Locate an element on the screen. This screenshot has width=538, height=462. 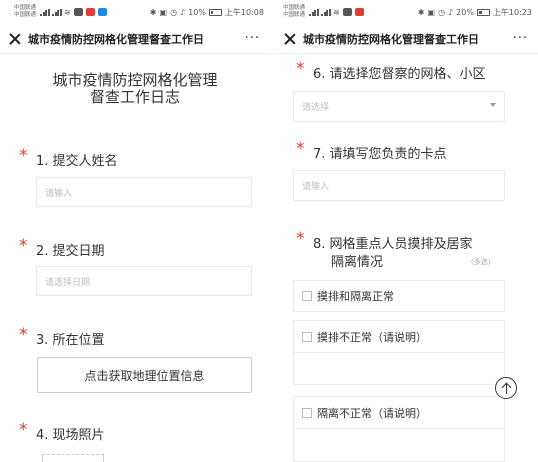
status-bar: 中国联通 中国联通 ≋ ✱ ▣ ◷ ♪ 10% 上午10:08 is located at coordinates (135, 12).